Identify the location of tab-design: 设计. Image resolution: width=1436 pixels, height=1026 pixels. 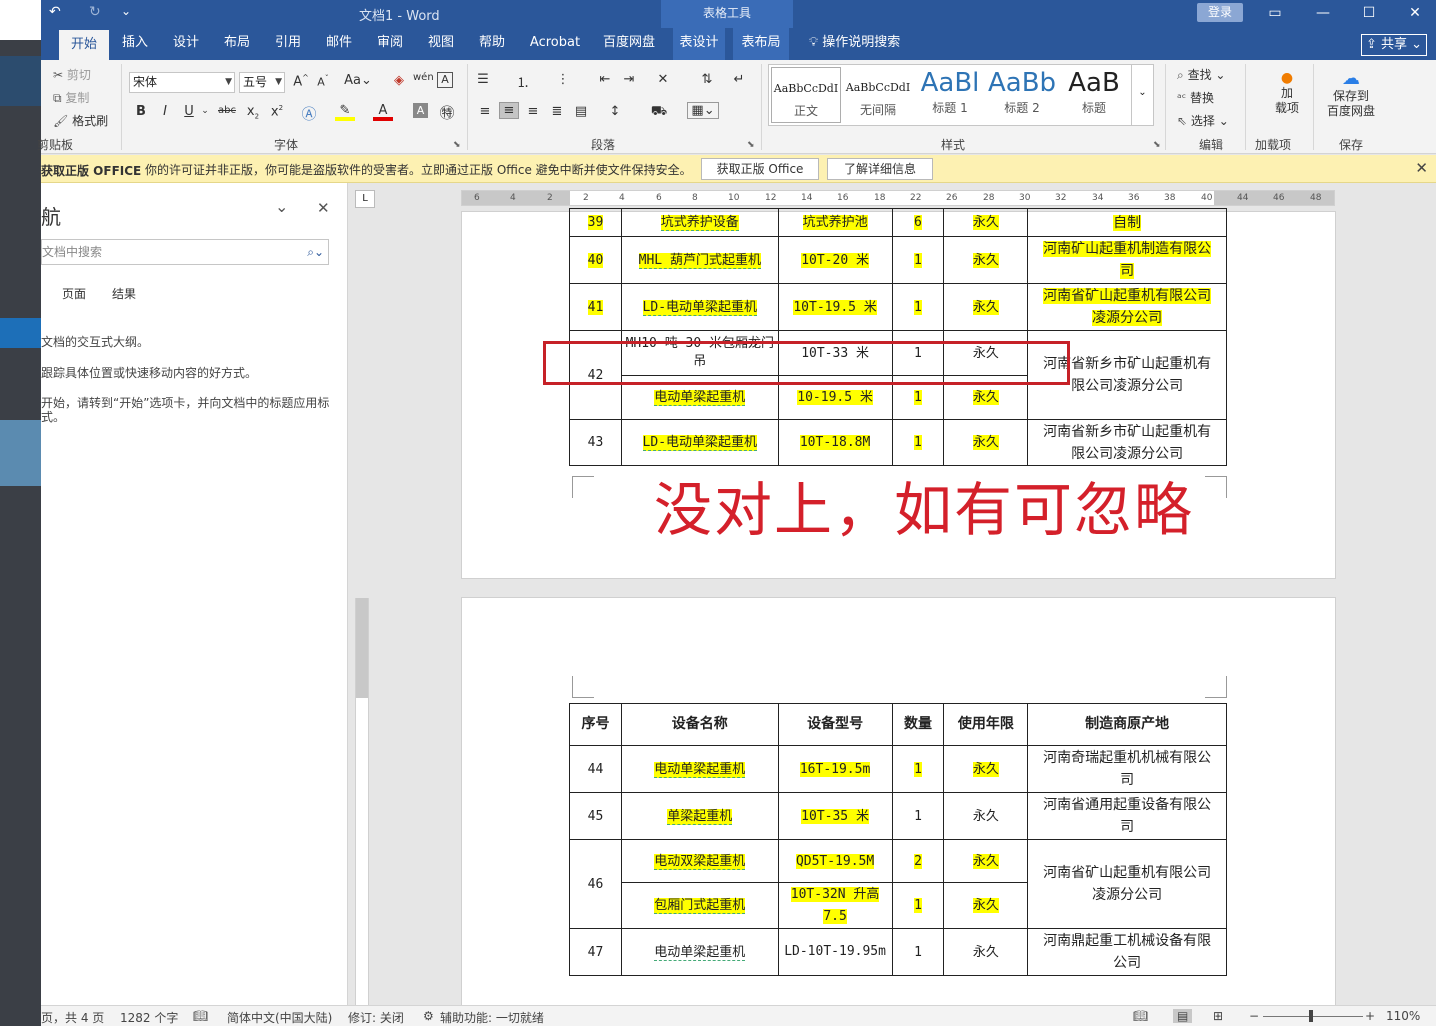
(186, 44).